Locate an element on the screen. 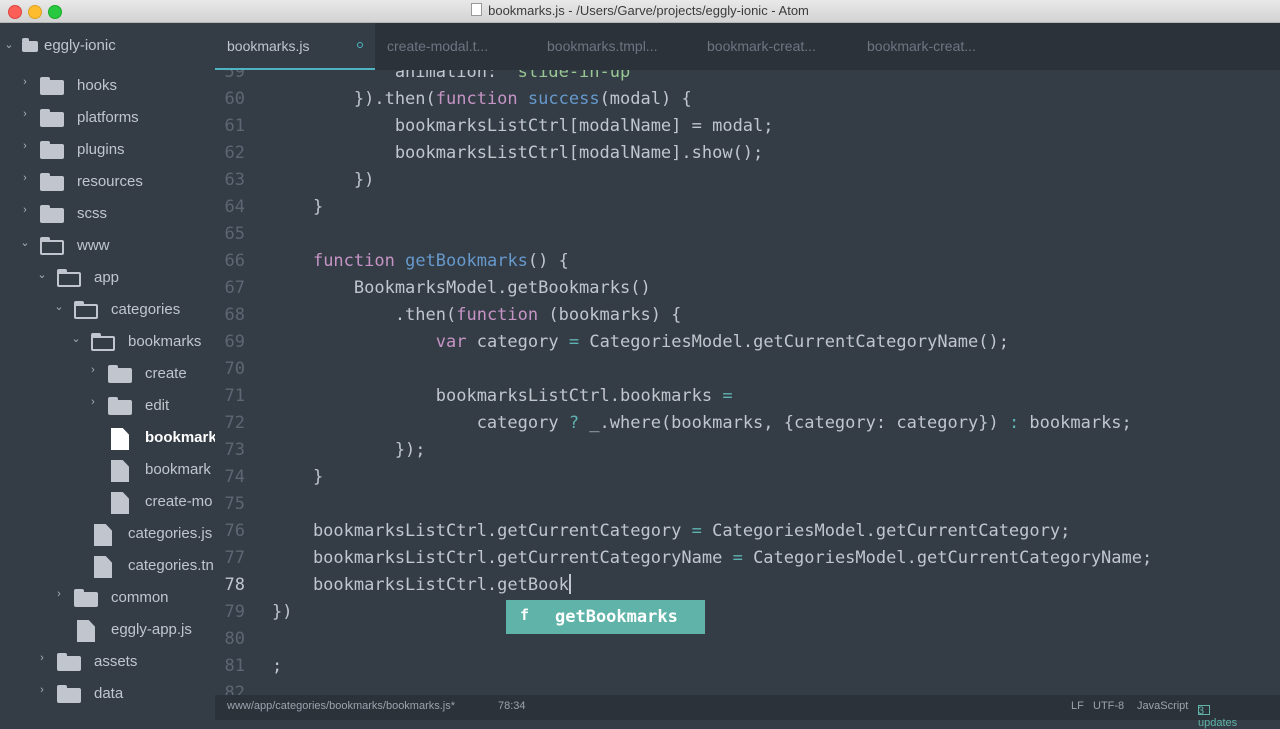 The width and height of the screenshot is (1280, 729). tree-folder-item: ⌄ app is located at coordinates (107, 278).